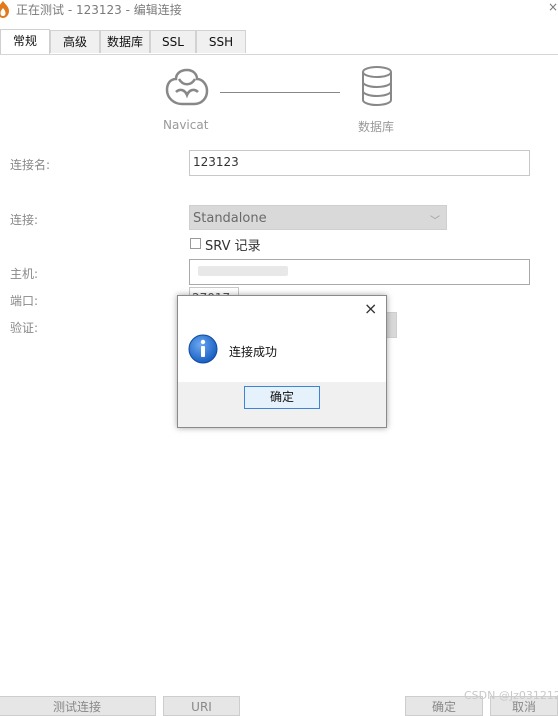 This screenshot has height=716, width=558. Describe the element at coordinates (186, 125) in the screenshot. I see `navicat-label: Navicat` at that location.